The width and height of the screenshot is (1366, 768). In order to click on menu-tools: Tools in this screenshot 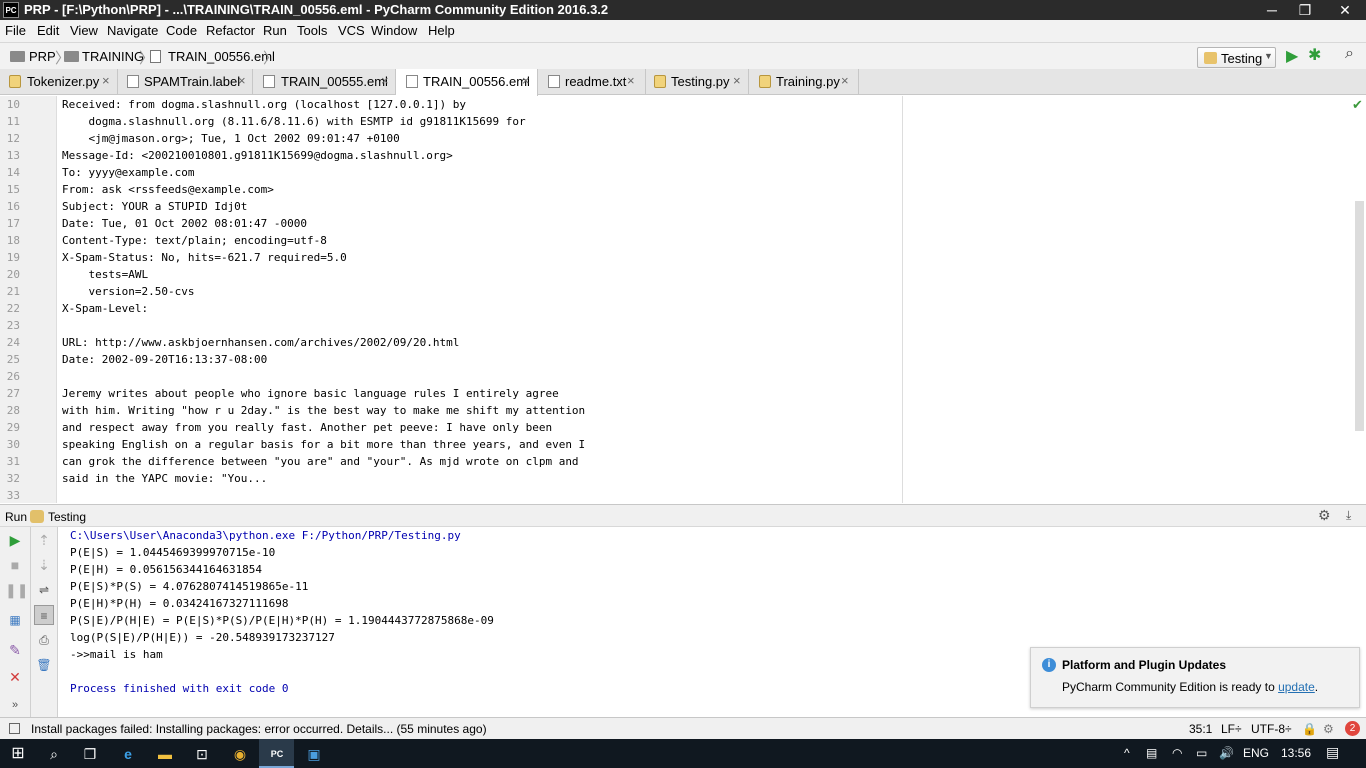, I will do `click(312, 30)`.